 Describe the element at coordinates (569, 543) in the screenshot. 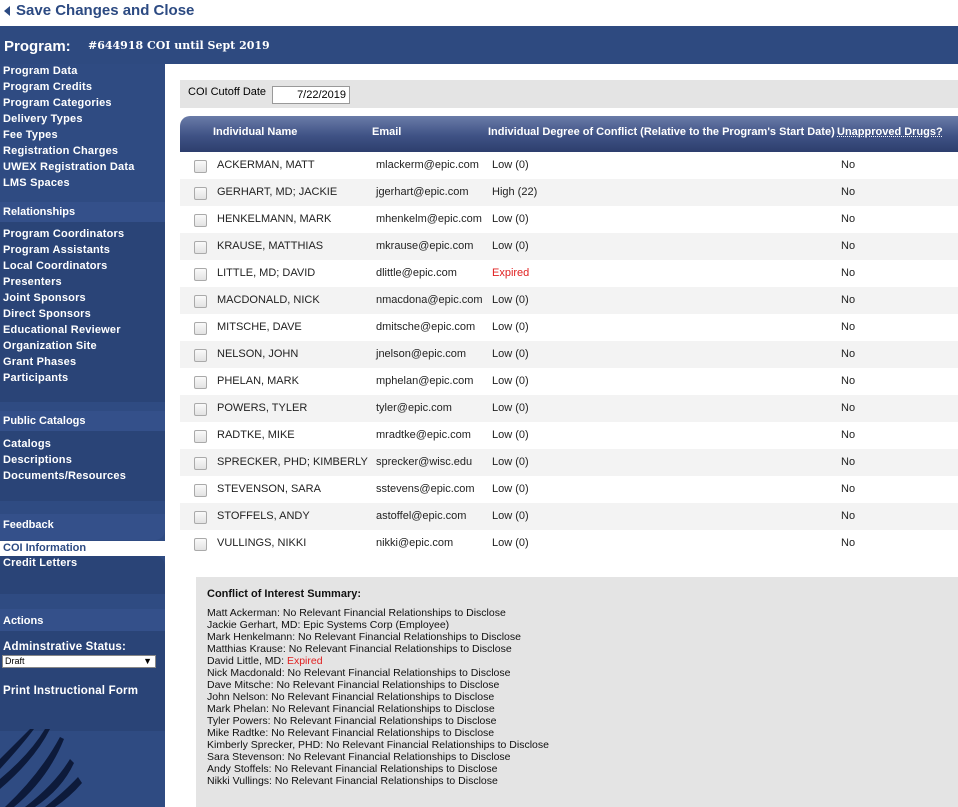

I see `table-row: VULLINGS, NIKKI nikki@epic.com Low (0) No` at that location.